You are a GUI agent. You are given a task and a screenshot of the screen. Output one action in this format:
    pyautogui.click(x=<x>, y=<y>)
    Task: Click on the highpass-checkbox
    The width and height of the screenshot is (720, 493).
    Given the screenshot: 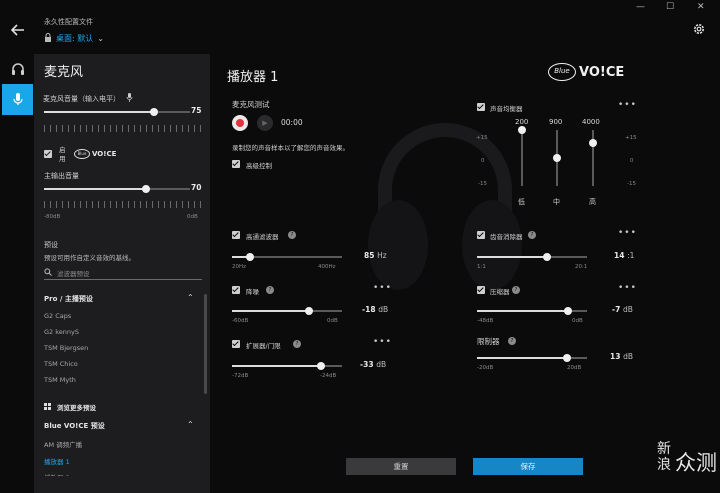 What is the action you would take?
    pyautogui.click(x=236, y=235)
    